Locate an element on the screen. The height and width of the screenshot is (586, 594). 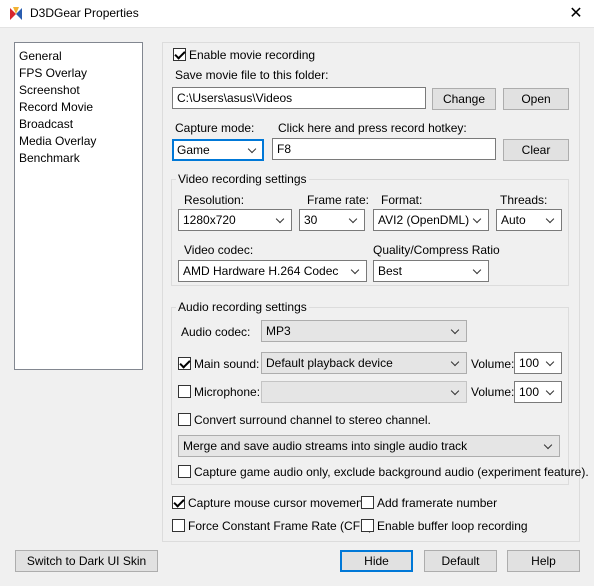
dark-skin-button: Switch to Dark UI Skin is located at coordinates (86, 561).